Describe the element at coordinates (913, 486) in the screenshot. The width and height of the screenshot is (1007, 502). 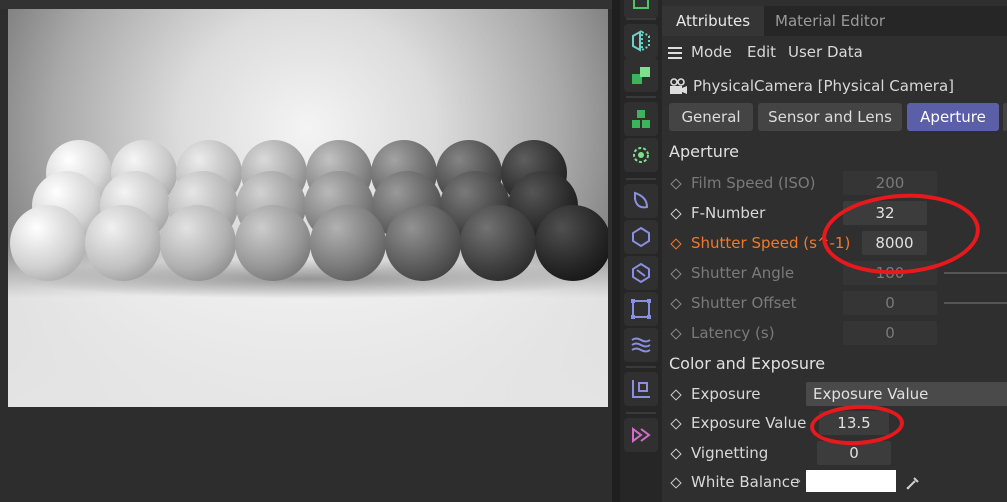
I see `eyedropper-icon` at that location.